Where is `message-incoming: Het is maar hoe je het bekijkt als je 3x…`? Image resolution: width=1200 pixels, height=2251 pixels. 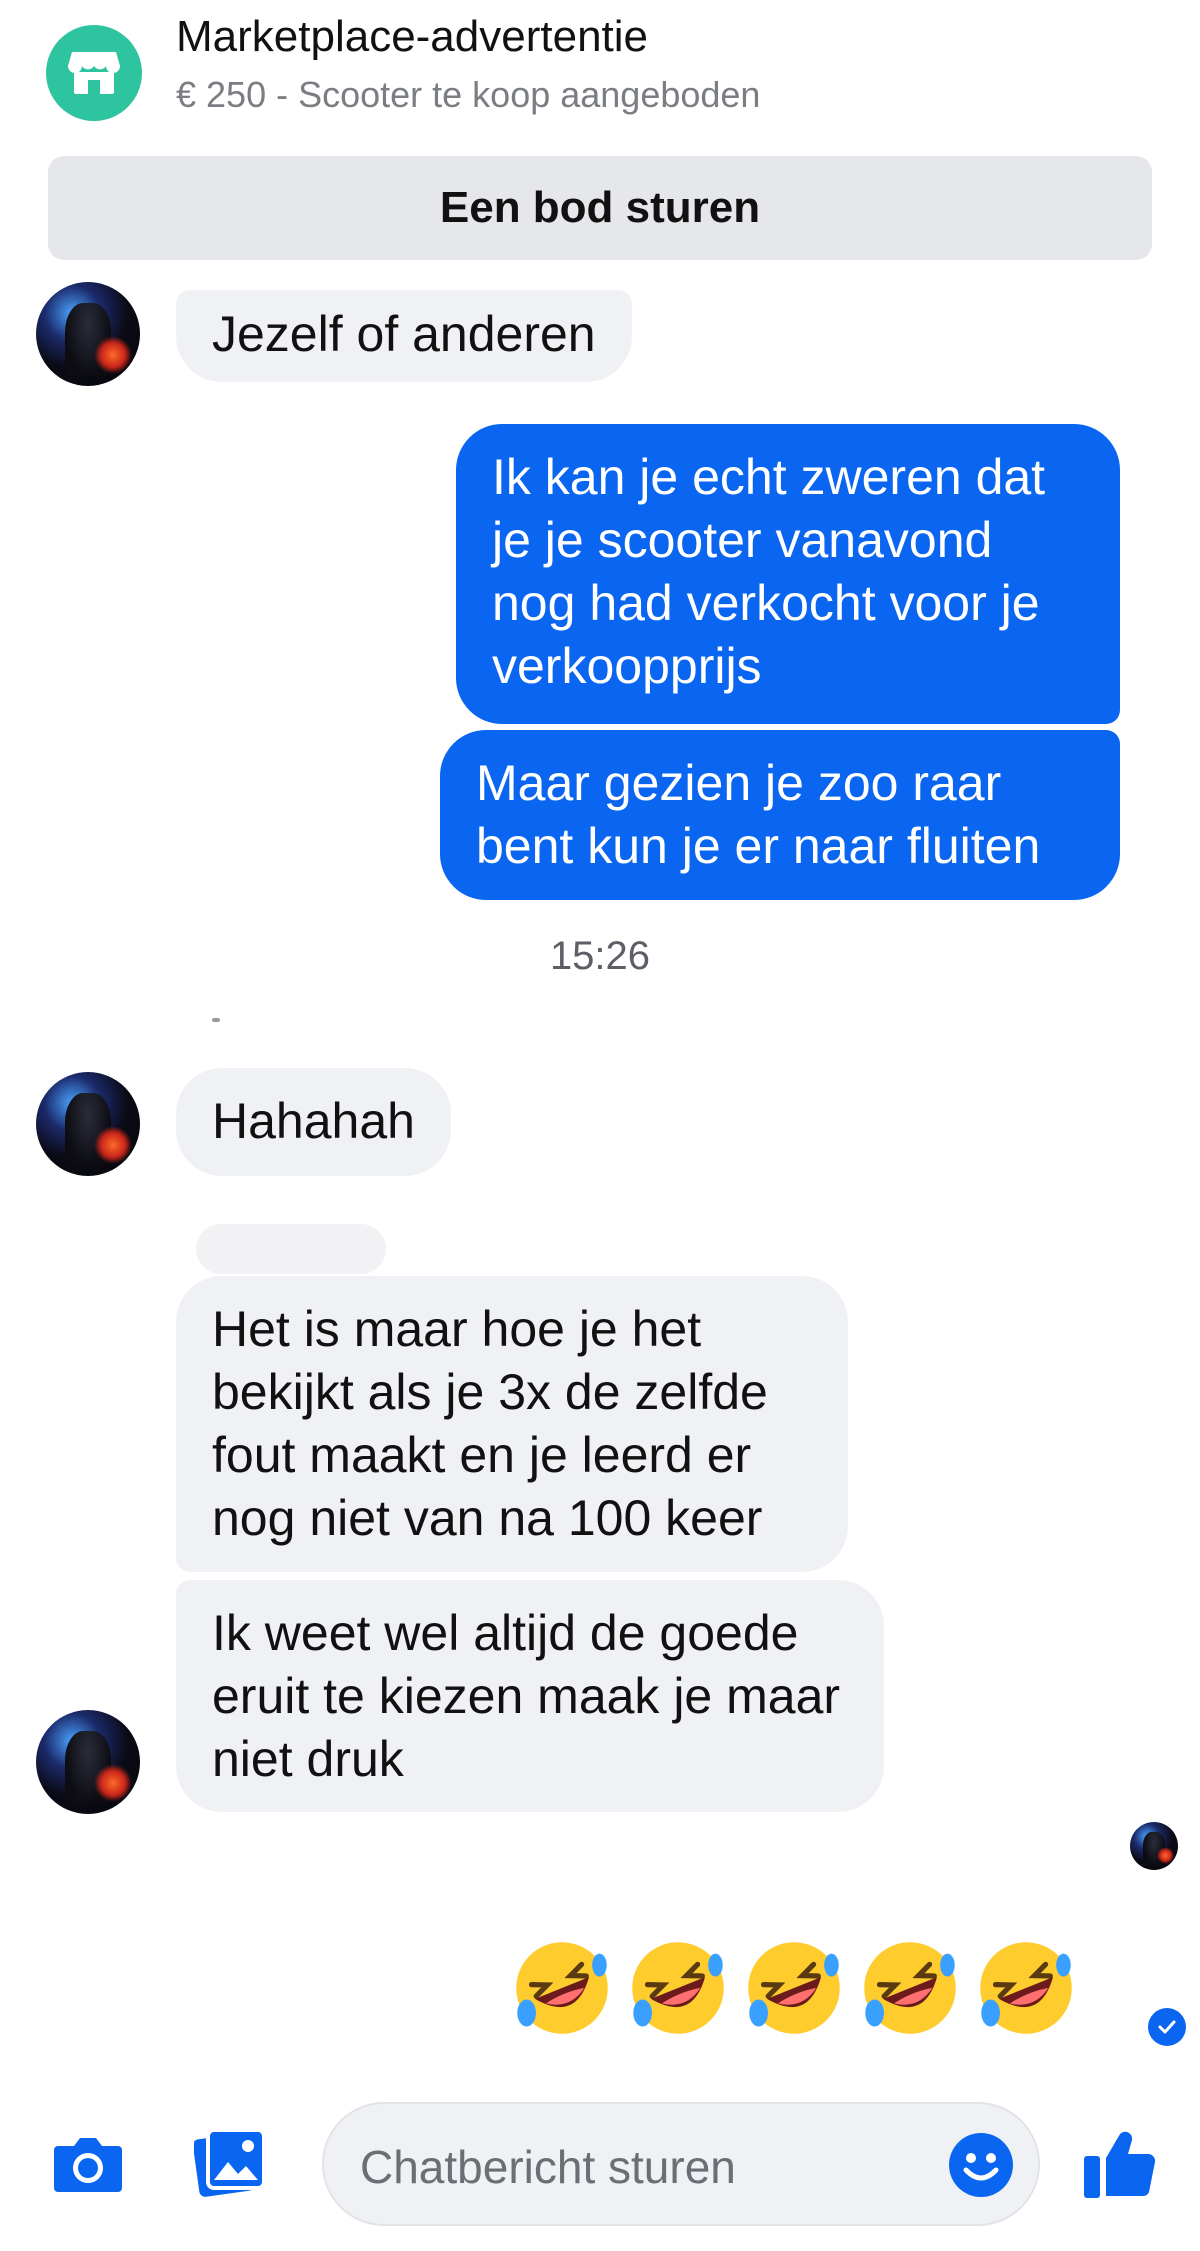
message-incoming: Het is maar hoe je het bekijkt als je 3x… is located at coordinates (512, 1424).